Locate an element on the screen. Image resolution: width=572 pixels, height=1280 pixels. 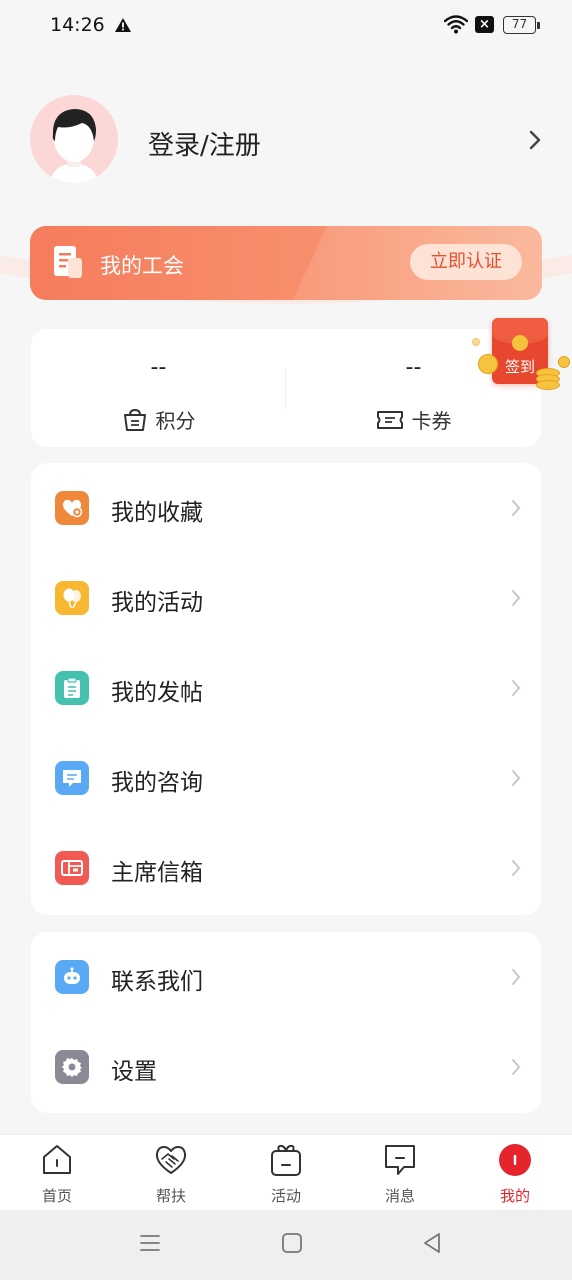
status-bar: 14:26 × 77 is located at coordinates (286, 26).